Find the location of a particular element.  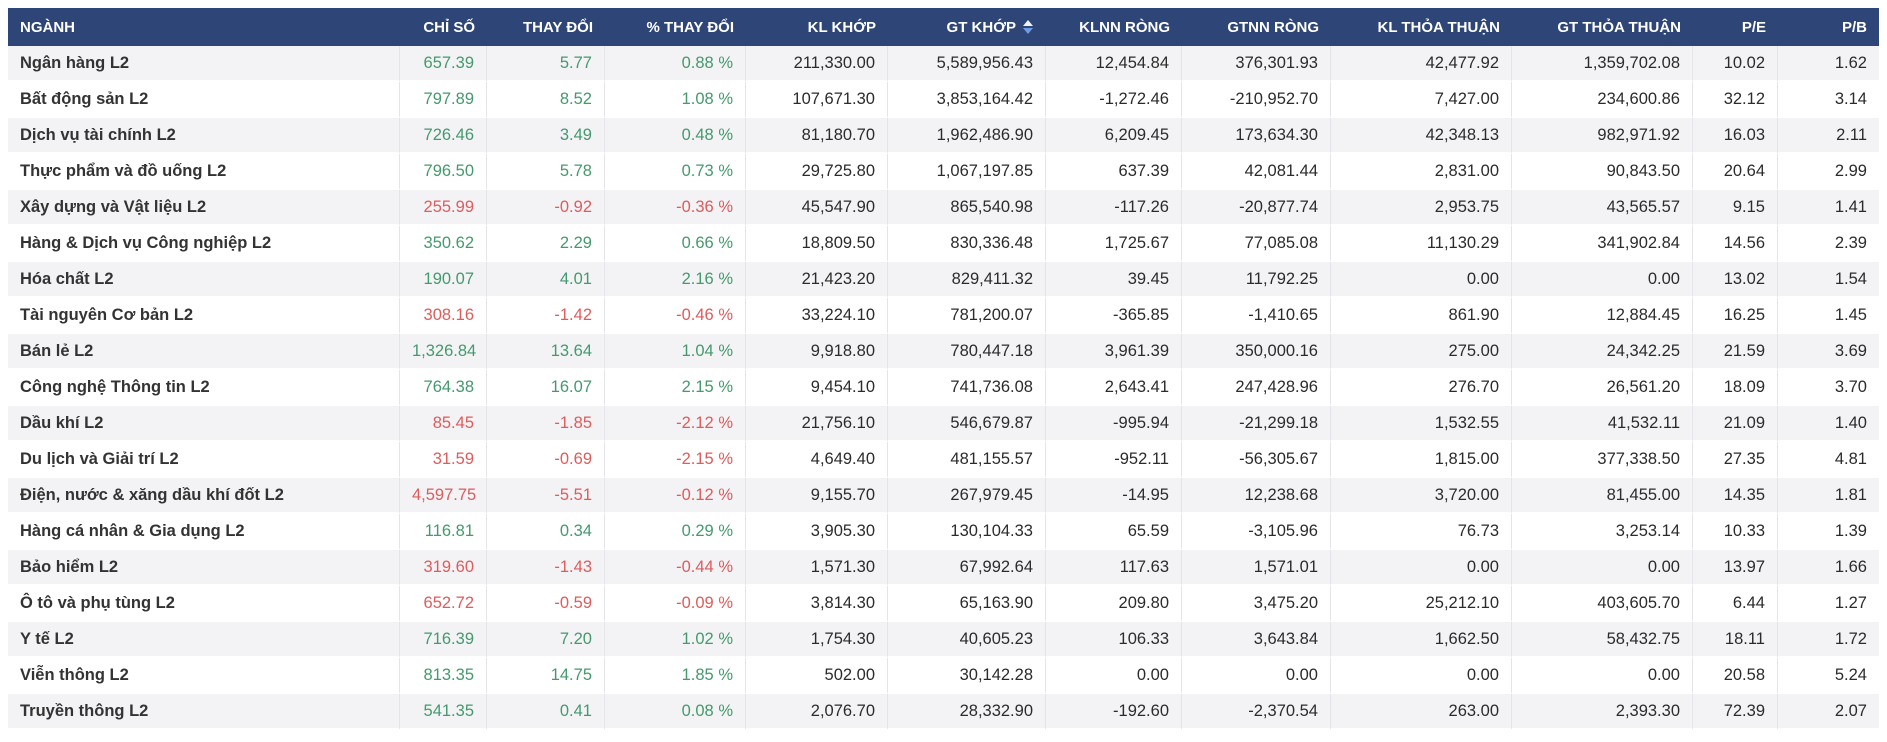

column-header-kl_khop: KL KHỚP is located at coordinates (817, 27).